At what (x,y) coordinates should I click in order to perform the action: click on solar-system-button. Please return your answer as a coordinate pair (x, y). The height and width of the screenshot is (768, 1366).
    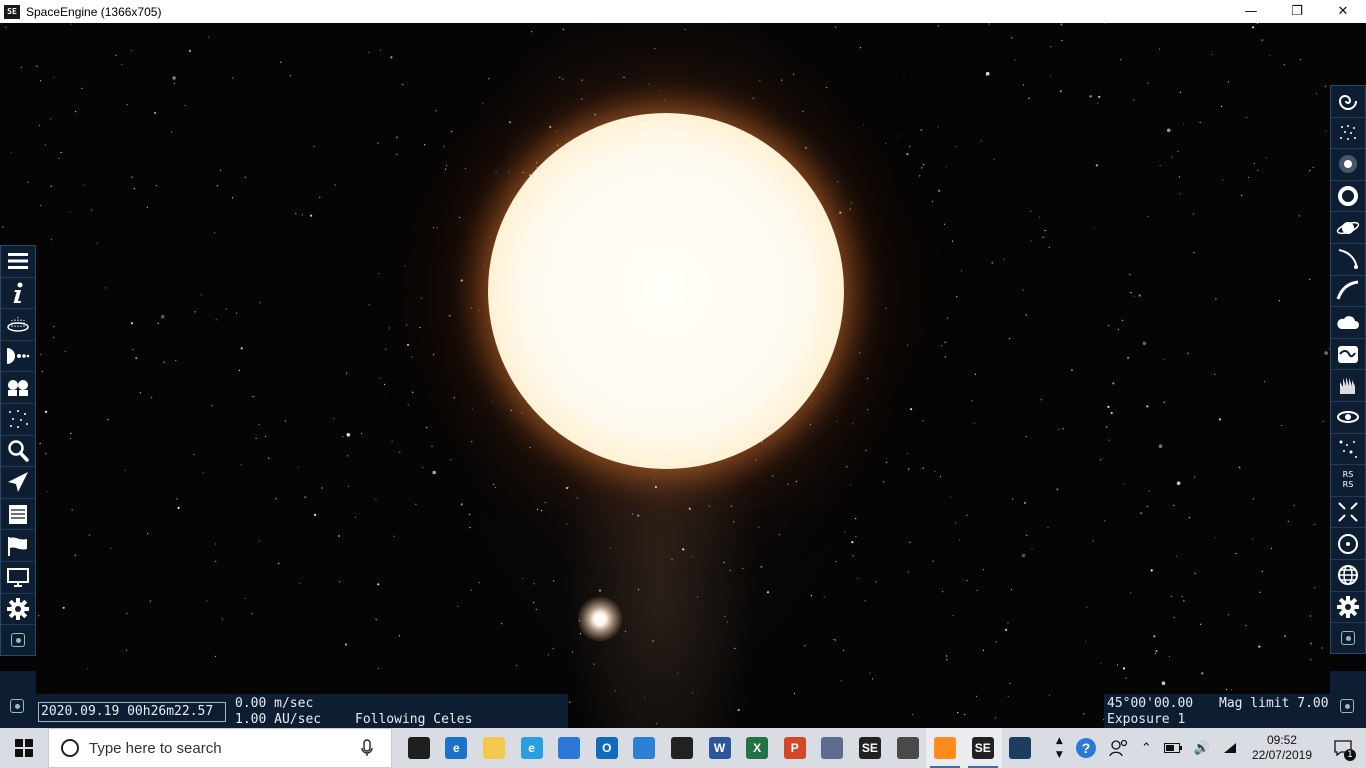
    Looking at the image, I should click on (18, 357).